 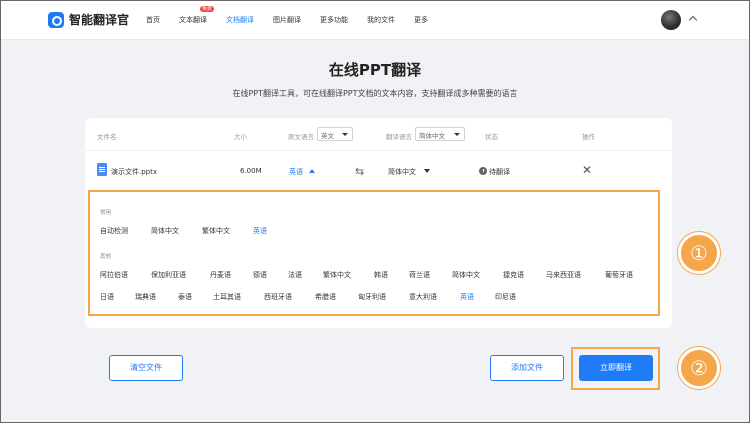 I want to click on status-text: 待翻译, so click(x=499, y=172).